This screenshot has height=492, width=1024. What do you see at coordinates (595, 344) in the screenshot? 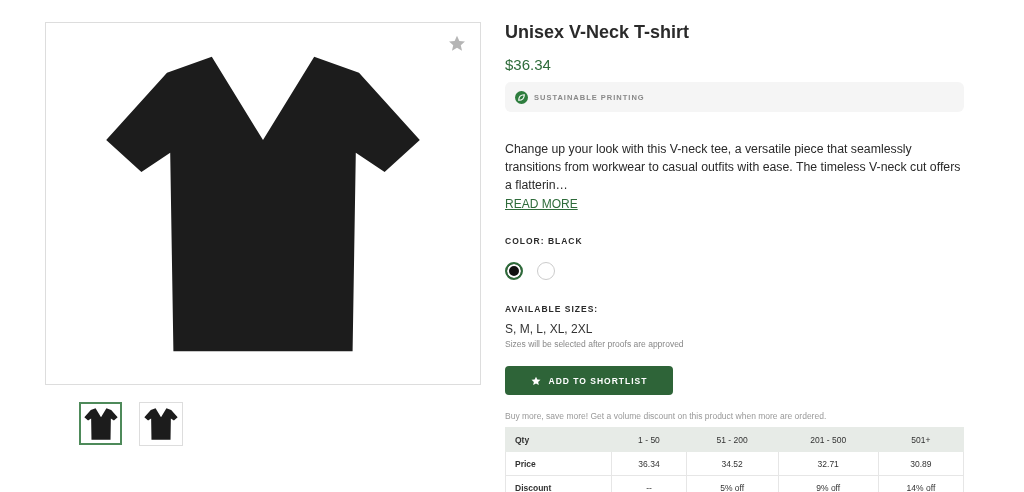
I see `sizes-note: Sizes will be selected after proofs are approved` at bounding box center [595, 344].